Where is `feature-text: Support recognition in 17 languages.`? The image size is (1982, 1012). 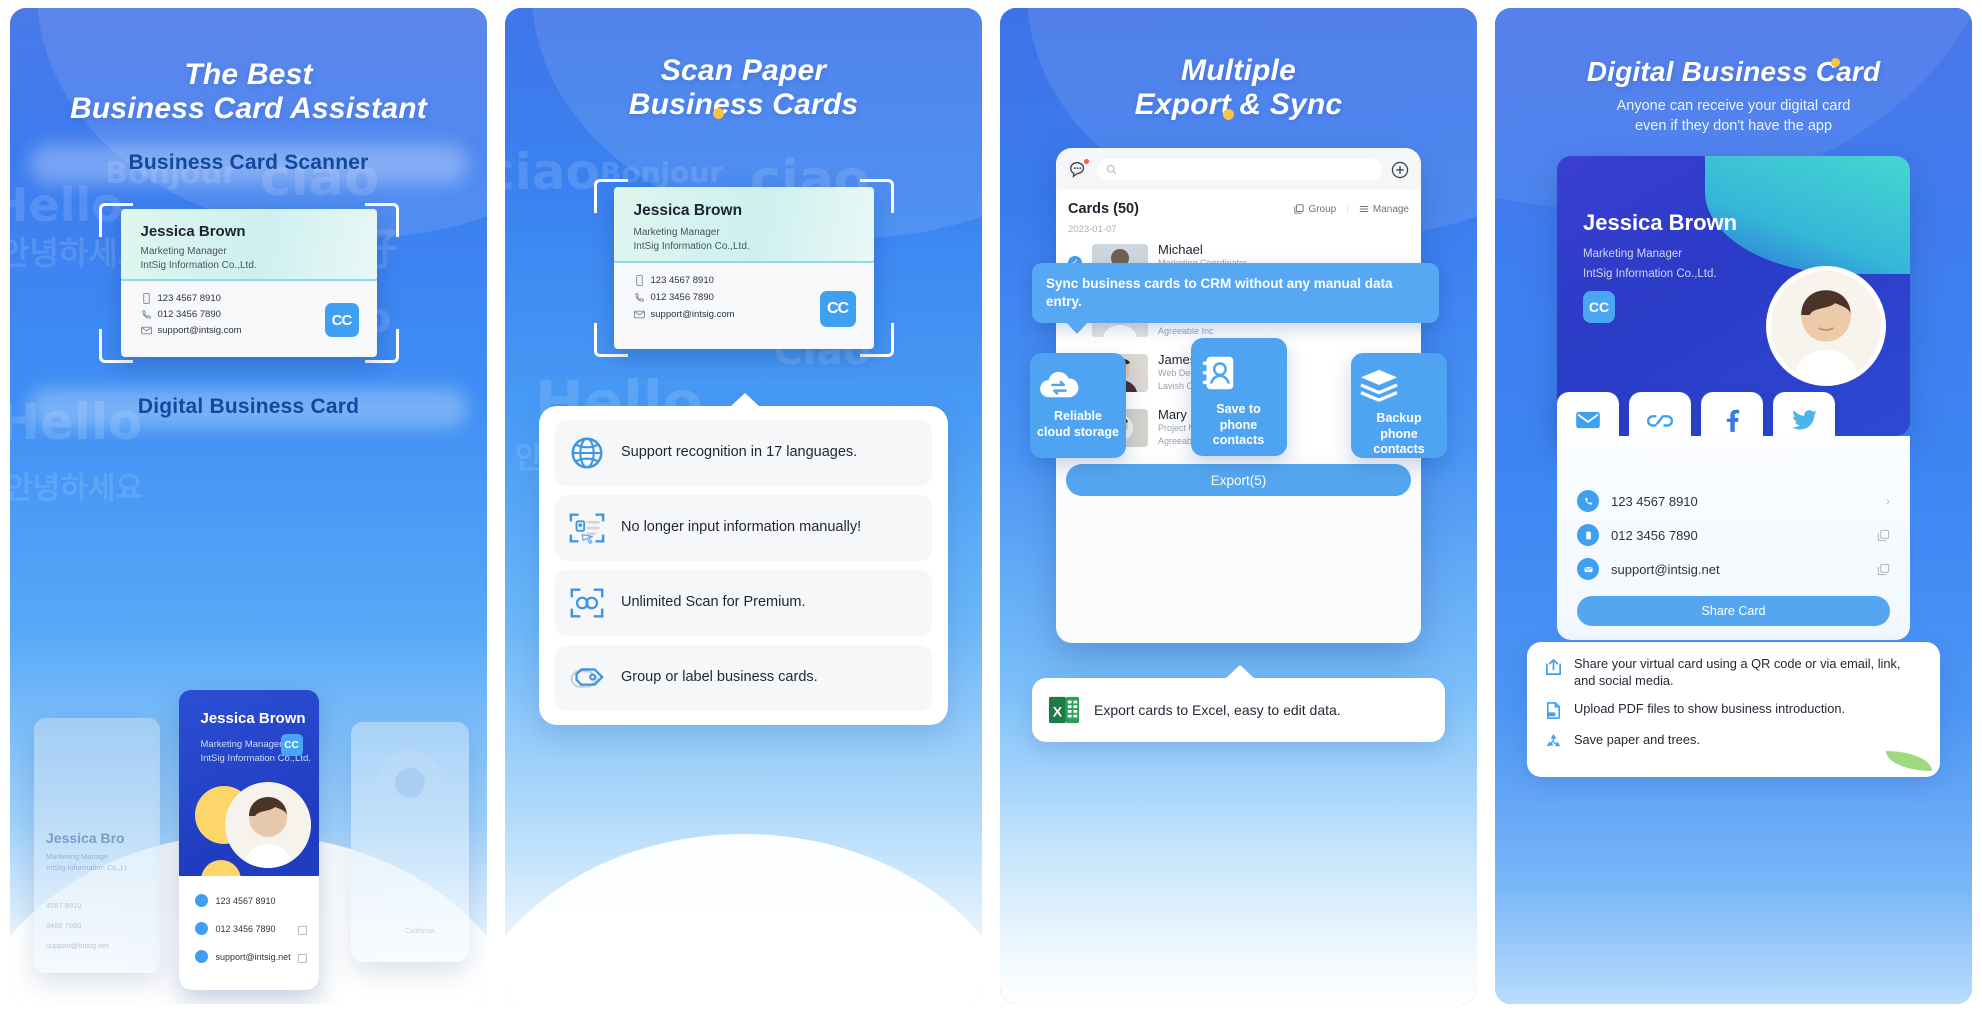
feature-text: Support recognition in 17 languages. is located at coordinates (739, 452).